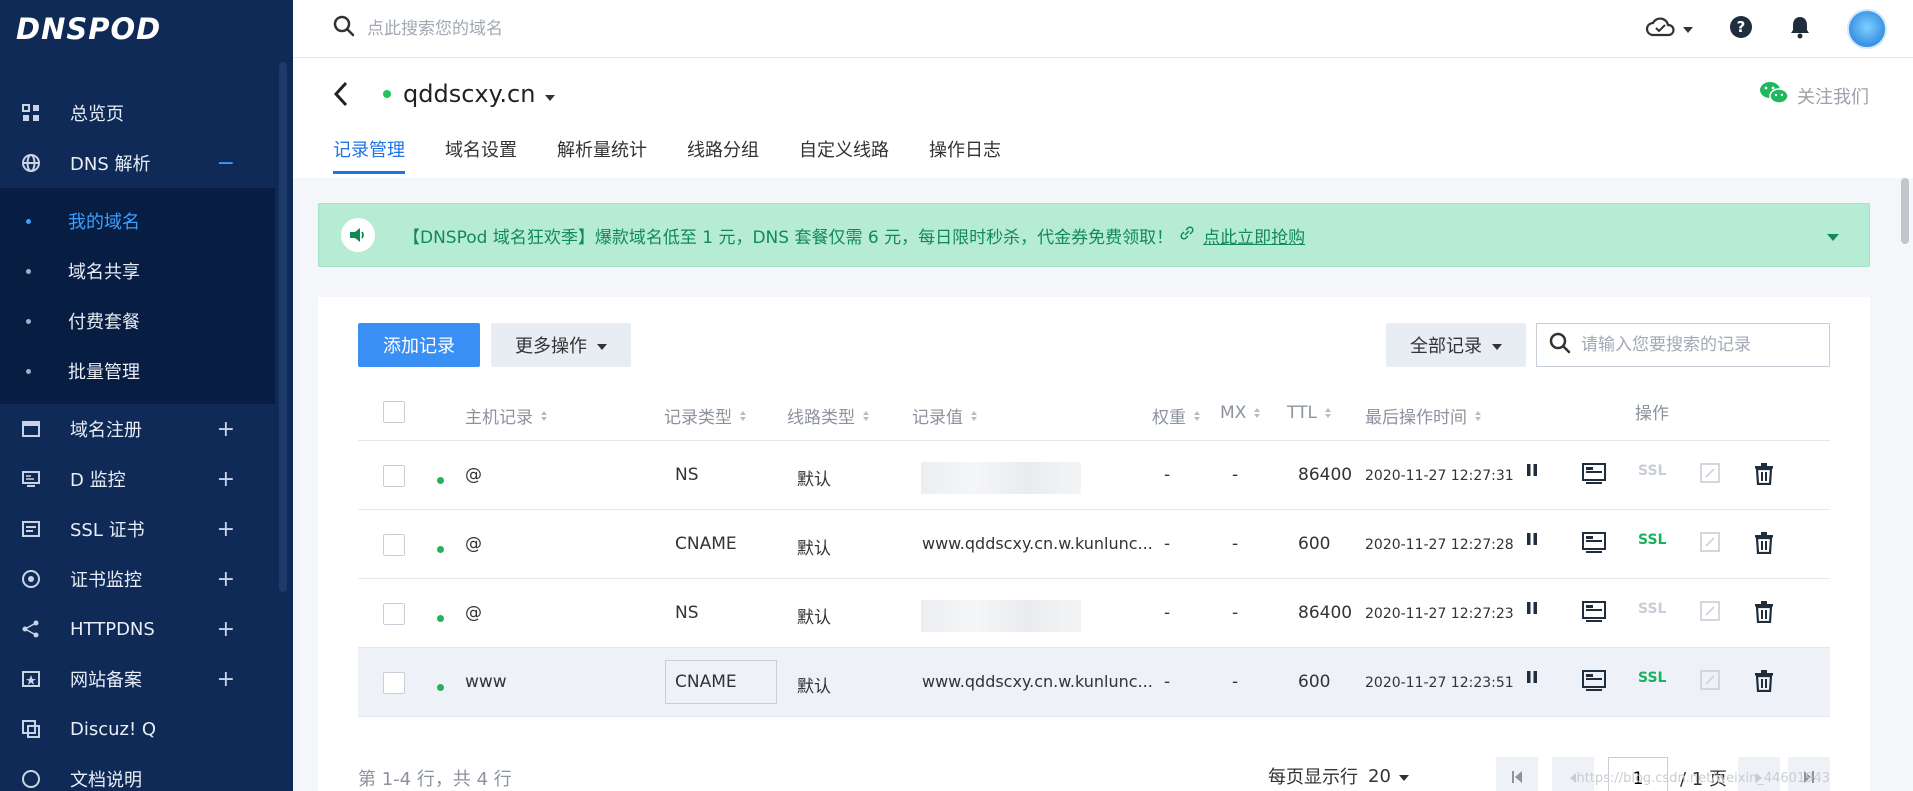 This screenshot has height=791, width=1913. I want to click on sidebar-item-d-monitor: D 监控 +, so click(137, 479).